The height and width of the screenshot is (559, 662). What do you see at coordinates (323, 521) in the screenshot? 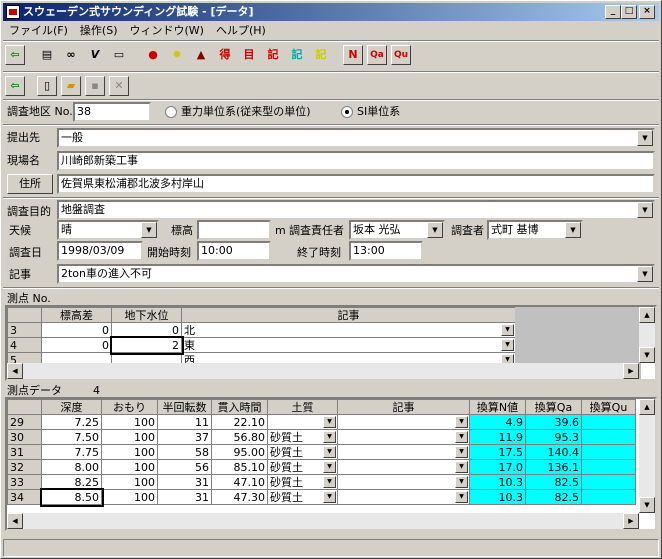
I see `data-hscroll: ◀ ▶` at bounding box center [323, 521].